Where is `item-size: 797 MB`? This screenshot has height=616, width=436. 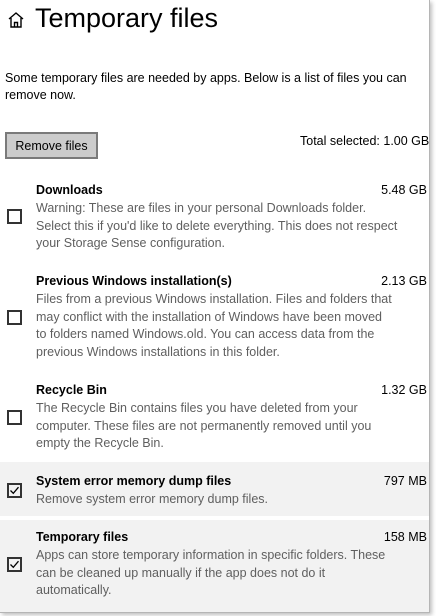 item-size: 797 MB is located at coordinates (405, 481).